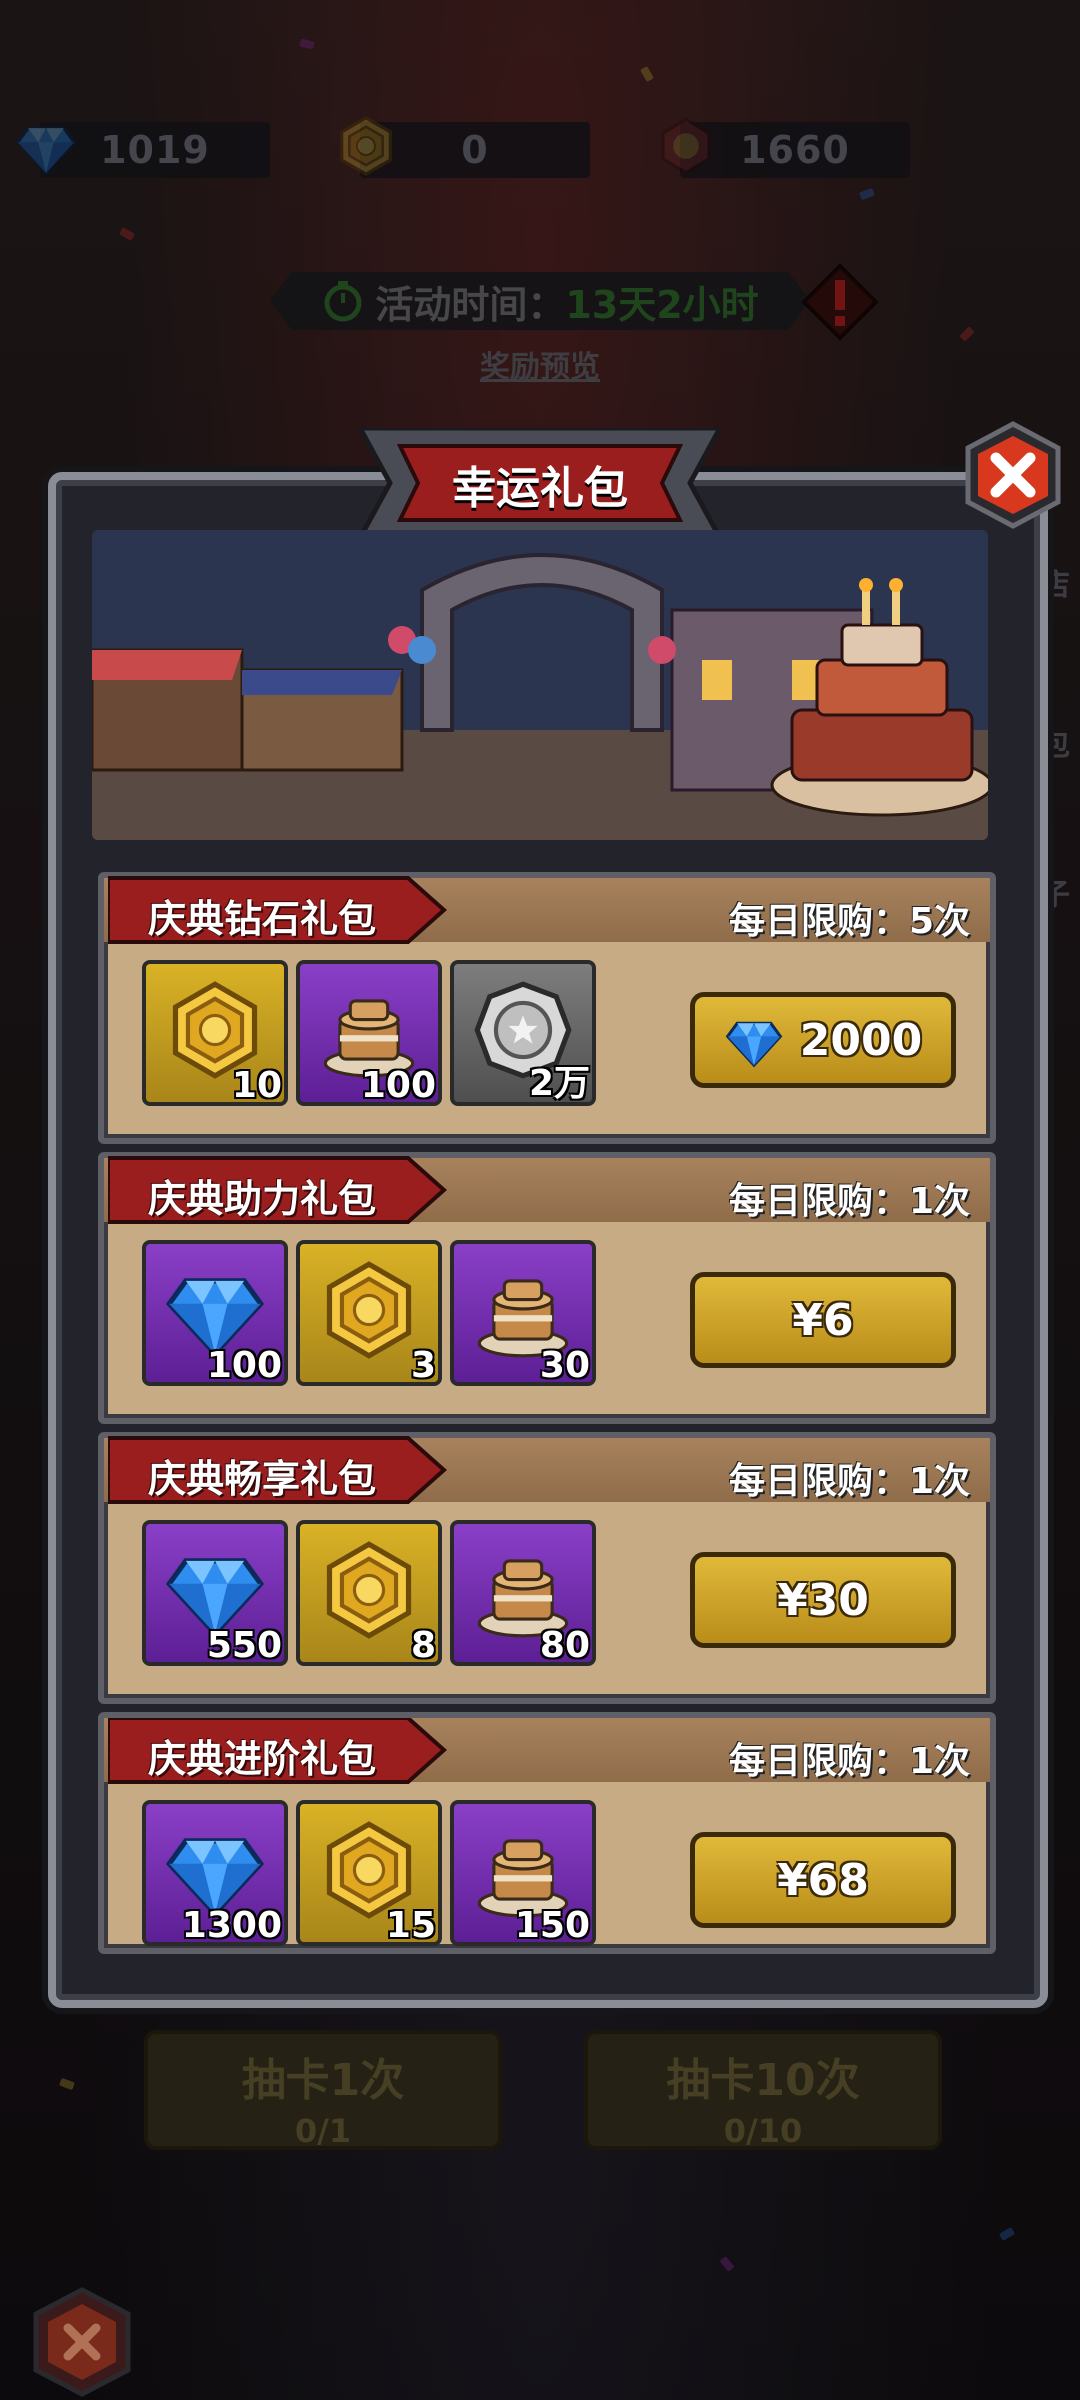 This screenshot has width=1080, height=2400. I want to click on reward-slot: 8, so click(369, 1593).